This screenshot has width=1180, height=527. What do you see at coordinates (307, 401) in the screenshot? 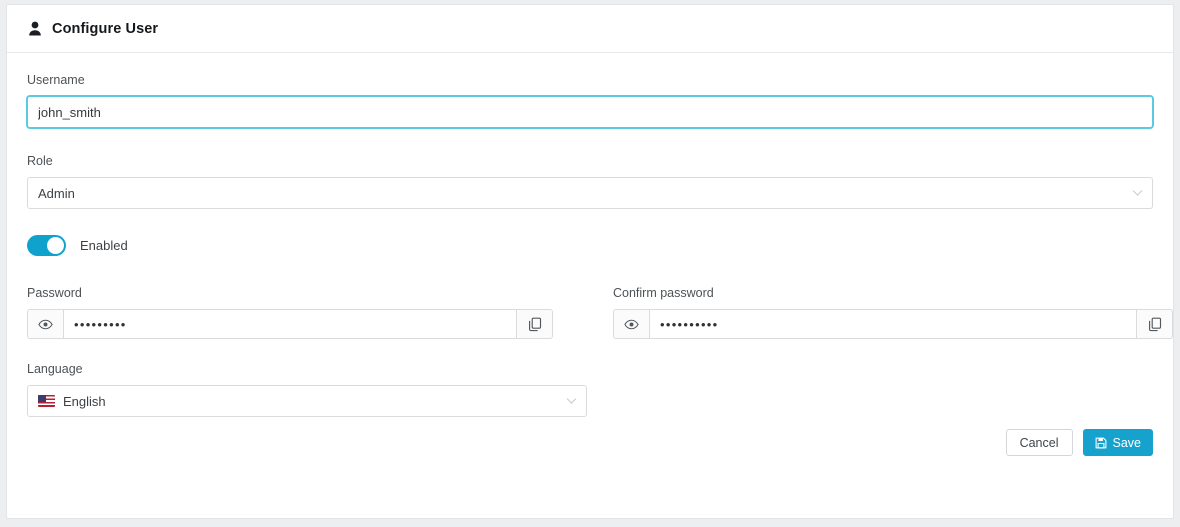
I see `language-select: English` at bounding box center [307, 401].